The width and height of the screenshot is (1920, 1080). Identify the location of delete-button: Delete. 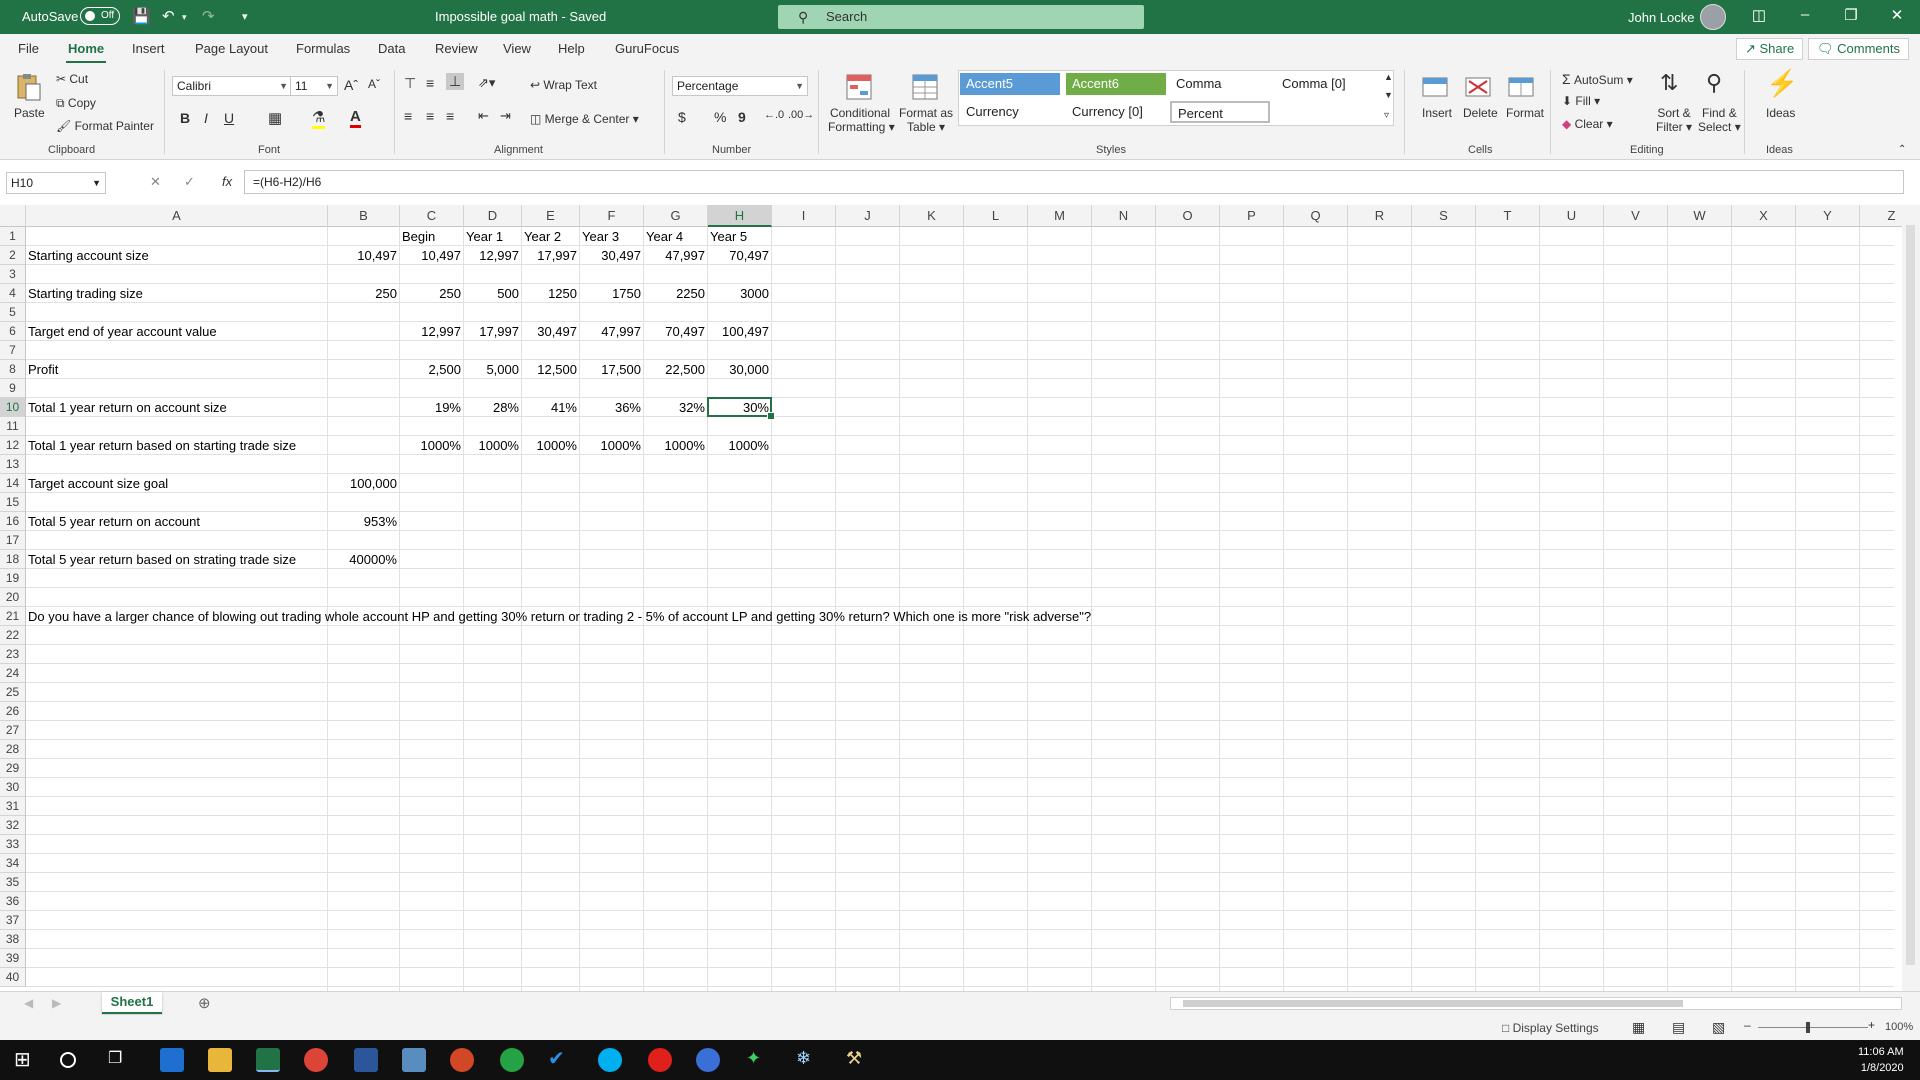
(1480, 113).